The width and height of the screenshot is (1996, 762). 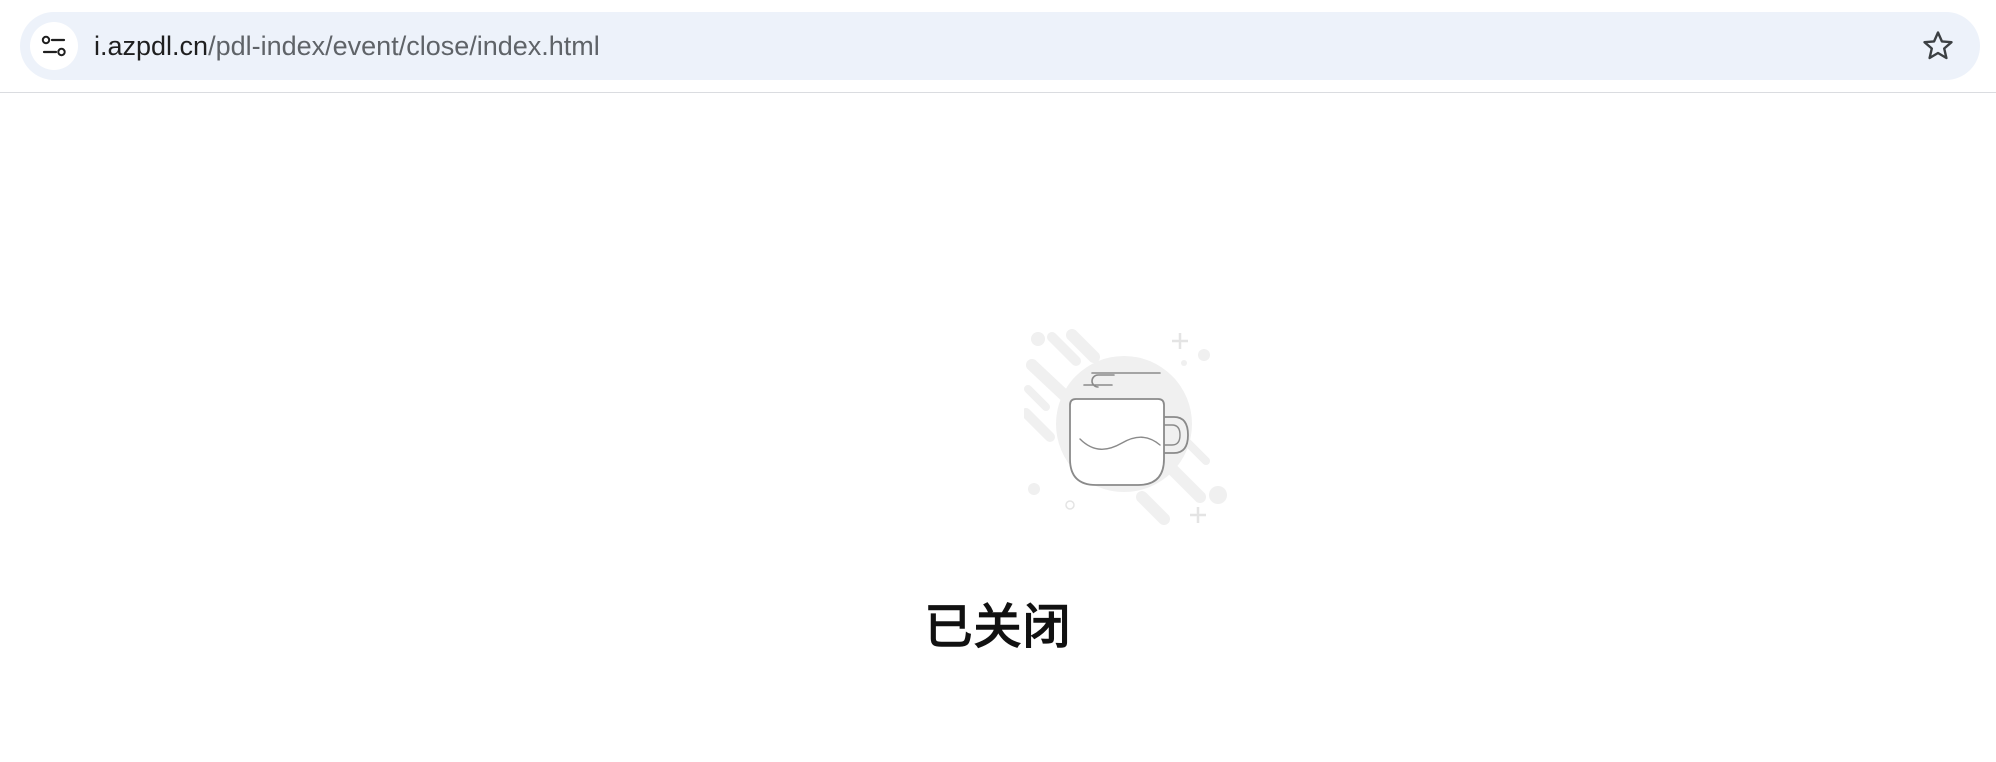 What do you see at coordinates (151, 46) in the screenshot?
I see `url-host: i.azpdl.cn` at bounding box center [151, 46].